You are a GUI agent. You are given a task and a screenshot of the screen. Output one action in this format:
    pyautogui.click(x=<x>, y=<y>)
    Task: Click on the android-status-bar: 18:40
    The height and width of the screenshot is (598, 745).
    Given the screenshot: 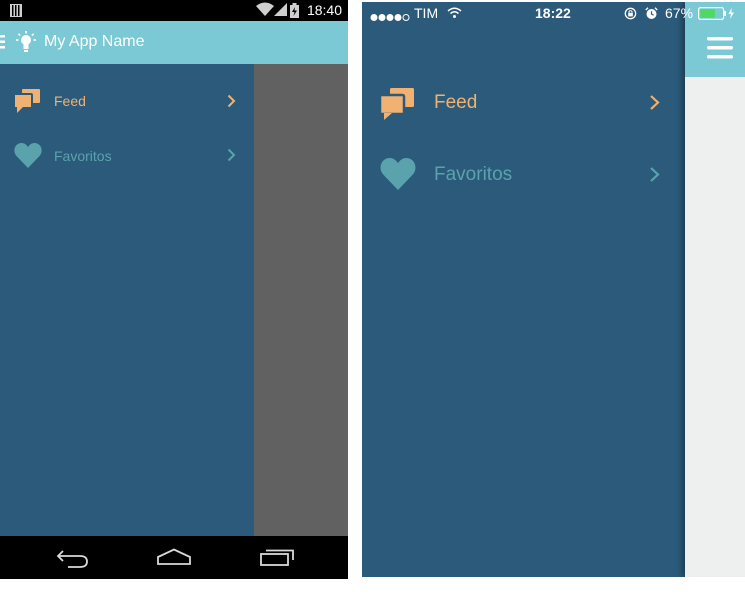 What is the action you would take?
    pyautogui.click(x=174, y=10)
    